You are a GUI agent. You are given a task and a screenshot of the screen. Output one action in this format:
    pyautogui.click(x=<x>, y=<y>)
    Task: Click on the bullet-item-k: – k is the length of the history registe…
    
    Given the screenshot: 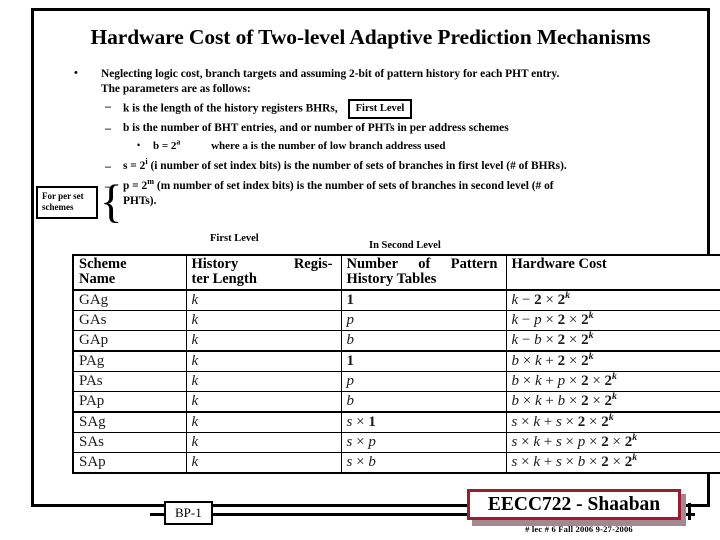 What is the action you would take?
    pyautogui.click(x=375, y=109)
    